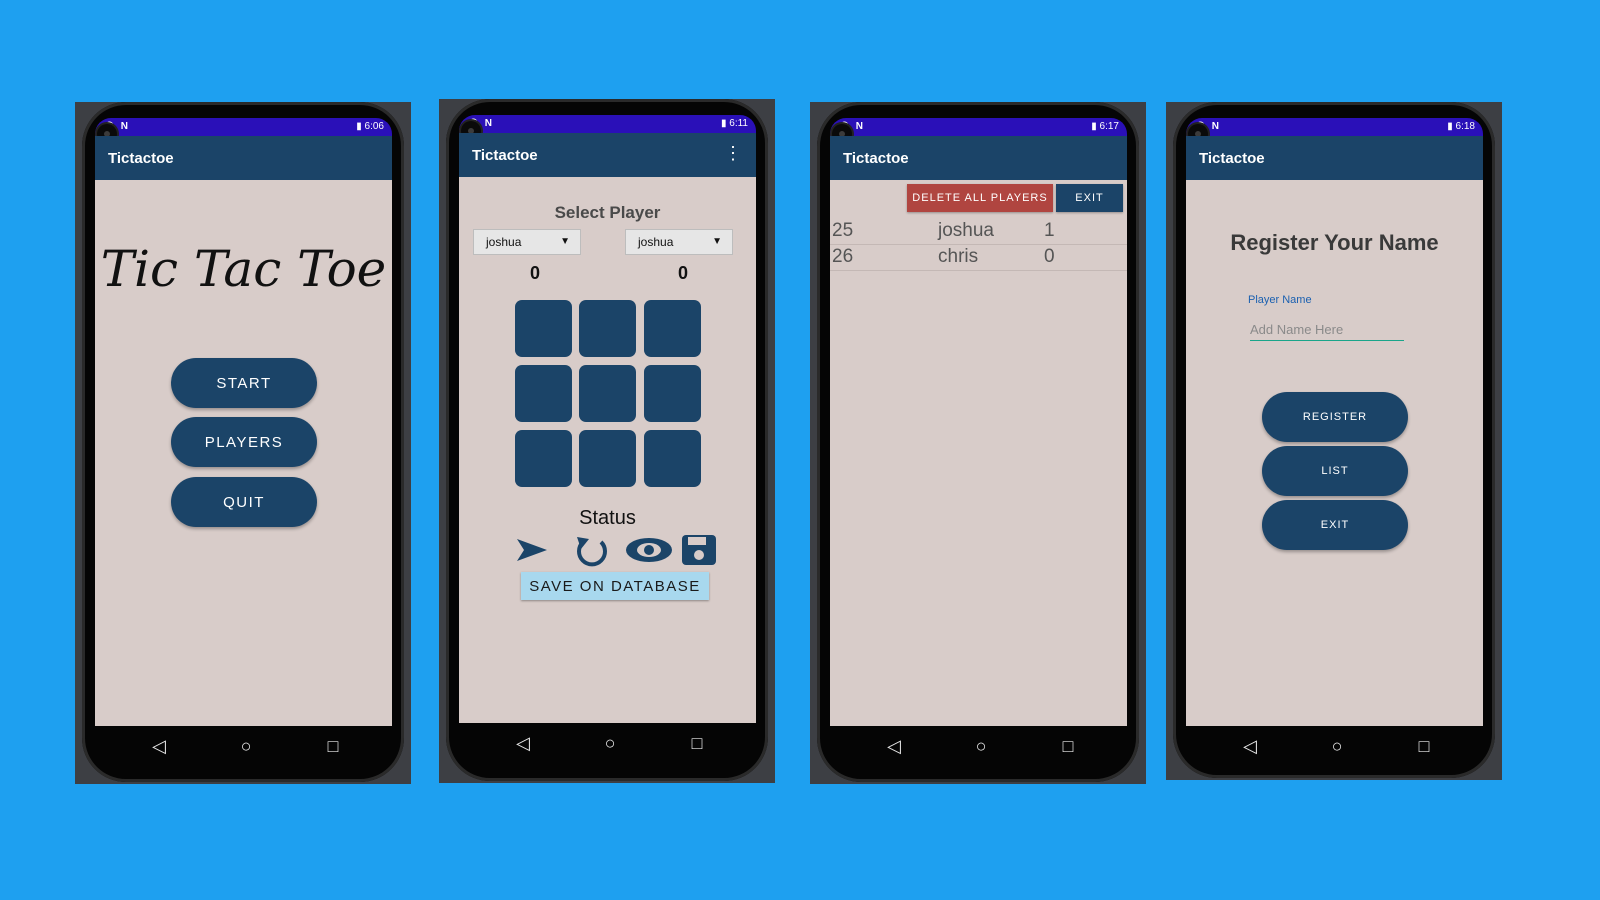 This screenshot has height=900, width=1600. What do you see at coordinates (966, 230) in the screenshot?
I see `player-name: joshua` at bounding box center [966, 230].